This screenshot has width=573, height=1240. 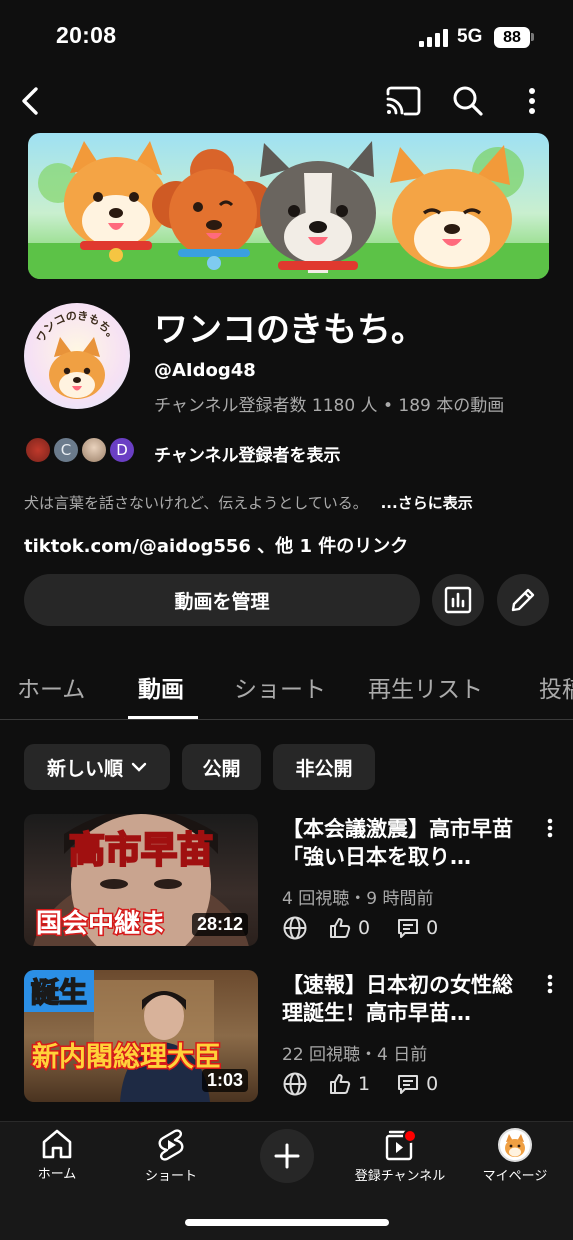 What do you see at coordinates (86, 35) in the screenshot?
I see `status-time: 20:08` at bounding box center [86, 35].